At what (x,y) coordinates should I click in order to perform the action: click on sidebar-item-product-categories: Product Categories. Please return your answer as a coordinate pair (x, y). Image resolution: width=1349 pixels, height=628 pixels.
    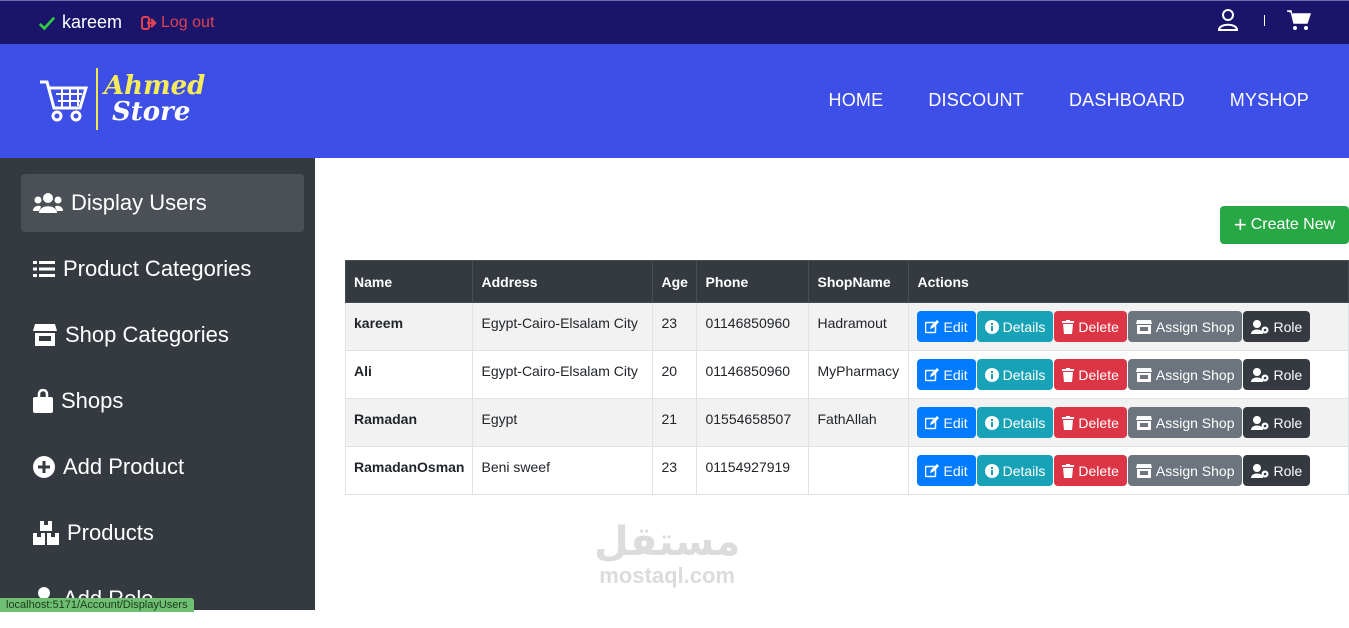
    Looking at the image, I should click on (162, 269).